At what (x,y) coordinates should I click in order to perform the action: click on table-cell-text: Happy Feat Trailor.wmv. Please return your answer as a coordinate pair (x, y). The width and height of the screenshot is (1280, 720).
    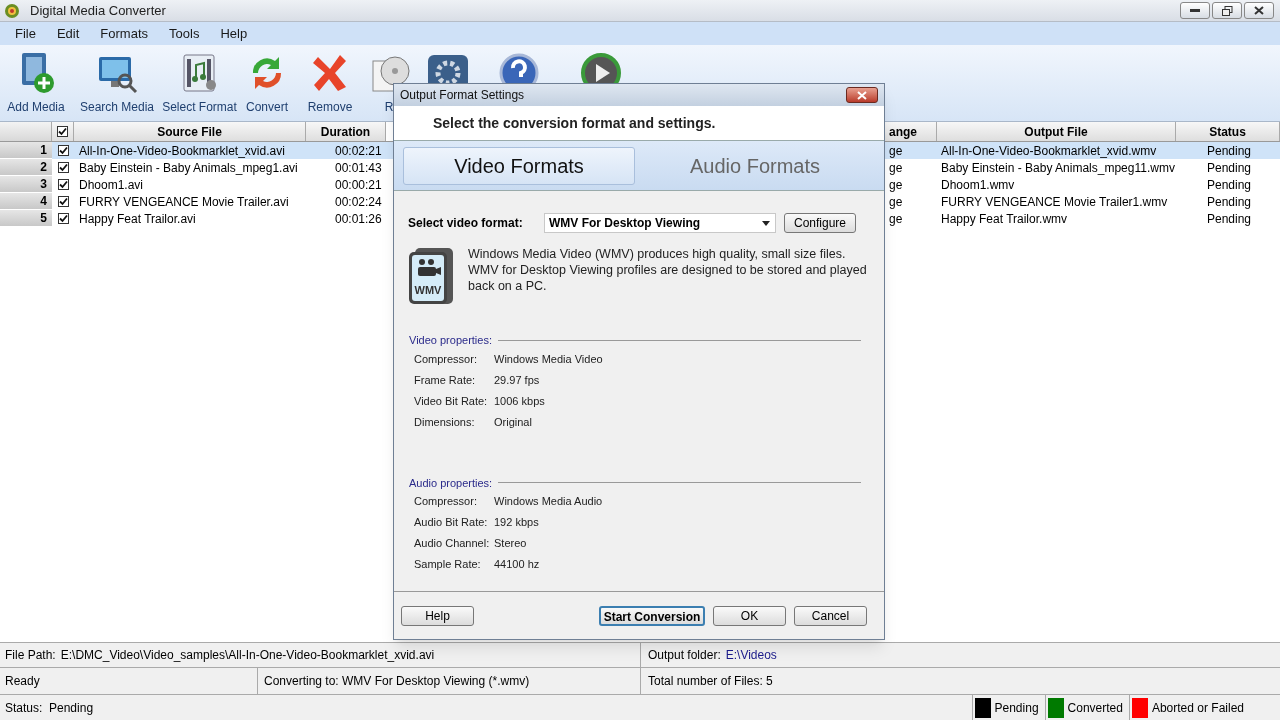
    Looking at the image, I should click on (1004, 219).